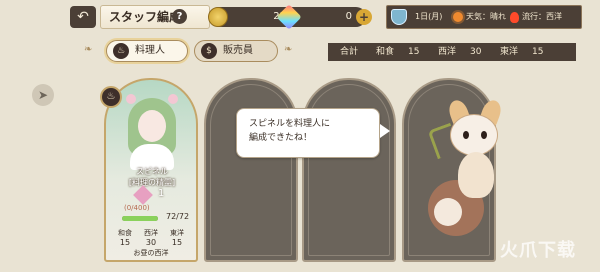  I want to click on stat-label: 和食, so click(125, 233).